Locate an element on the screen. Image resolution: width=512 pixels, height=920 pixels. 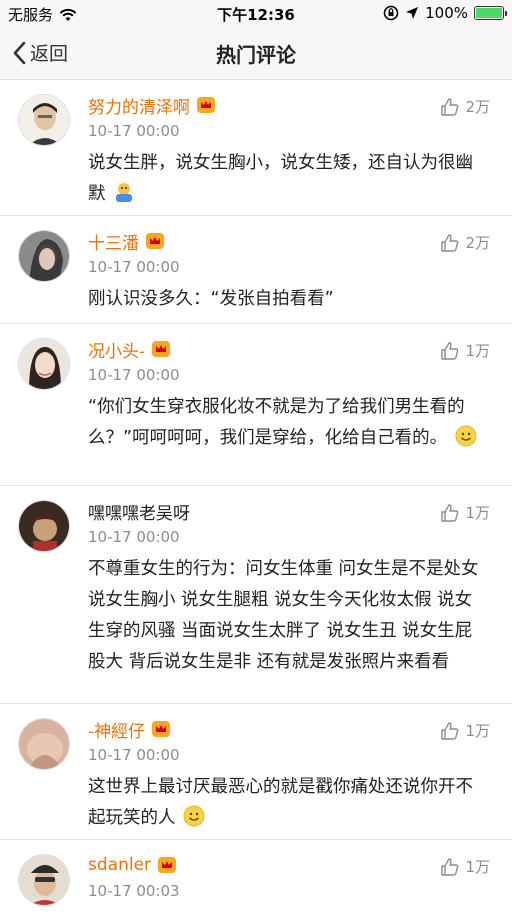
battery-percent: 100% is located at coordinates (446, 13).